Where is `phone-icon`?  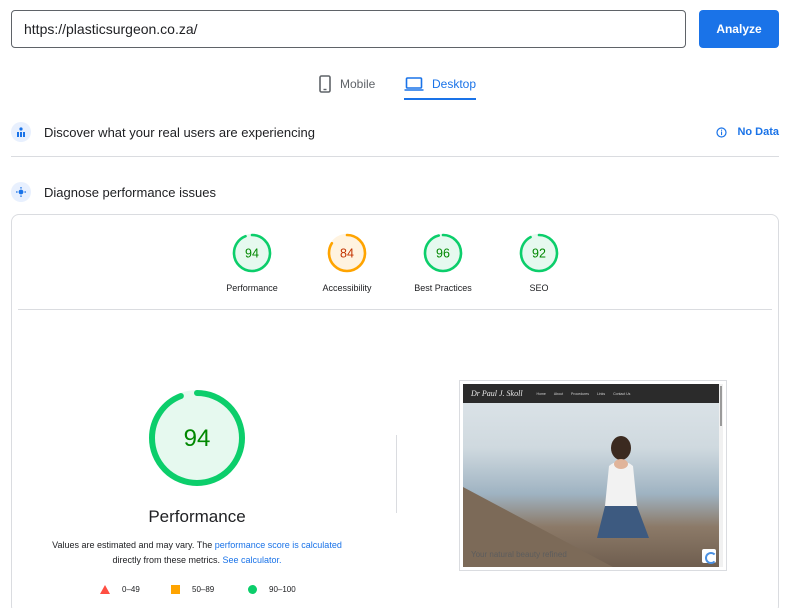 phone-icon is located at coordinates (325, 84).